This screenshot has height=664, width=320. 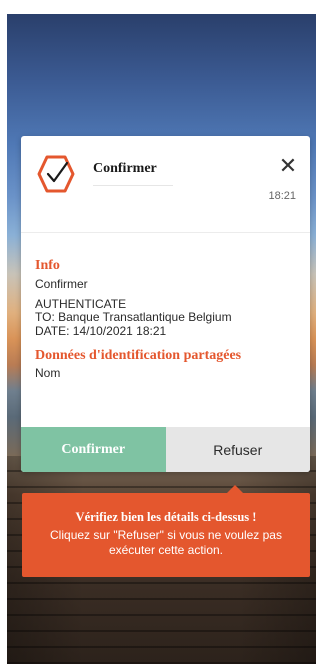 What do you see at coordinates (48, 373) in the screenshot?
I see `shared-data-item: Nom` at bounding box center [48, 373].